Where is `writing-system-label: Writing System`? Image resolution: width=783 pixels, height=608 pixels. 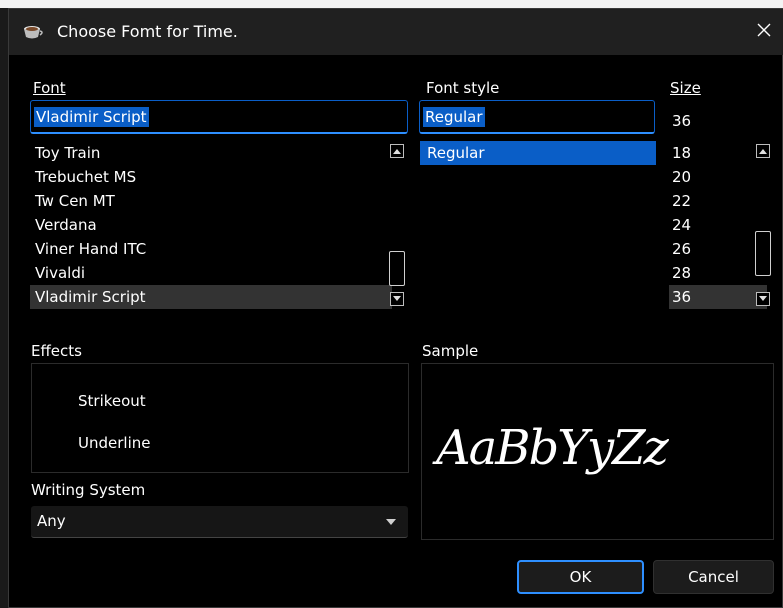 writing-system-label: Writing System is located at coordinates (88, 490).